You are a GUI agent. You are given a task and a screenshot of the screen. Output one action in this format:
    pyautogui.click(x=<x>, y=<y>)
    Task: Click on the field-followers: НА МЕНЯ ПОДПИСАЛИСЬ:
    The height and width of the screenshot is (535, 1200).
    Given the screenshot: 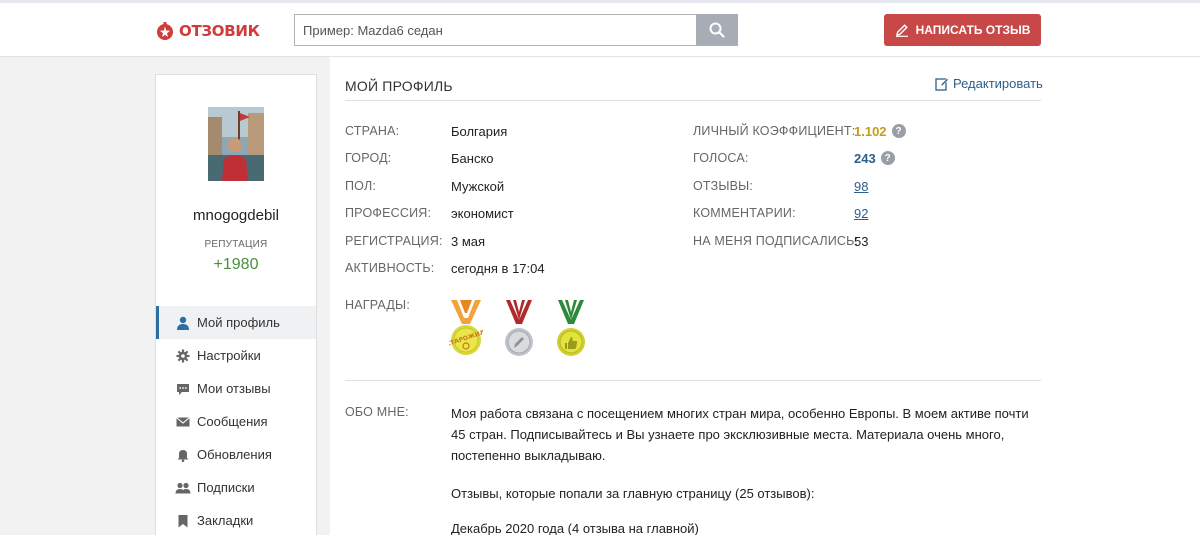 What is the action you would take?
    pyautogui.click(x=775, y=241)
    